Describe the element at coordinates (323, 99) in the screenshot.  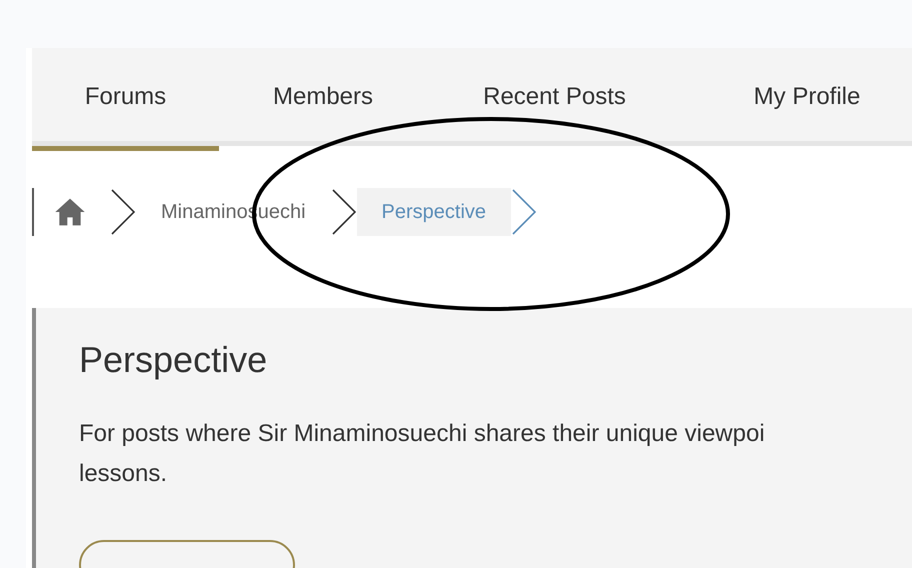
I see `nav-tab: Members` at that location.